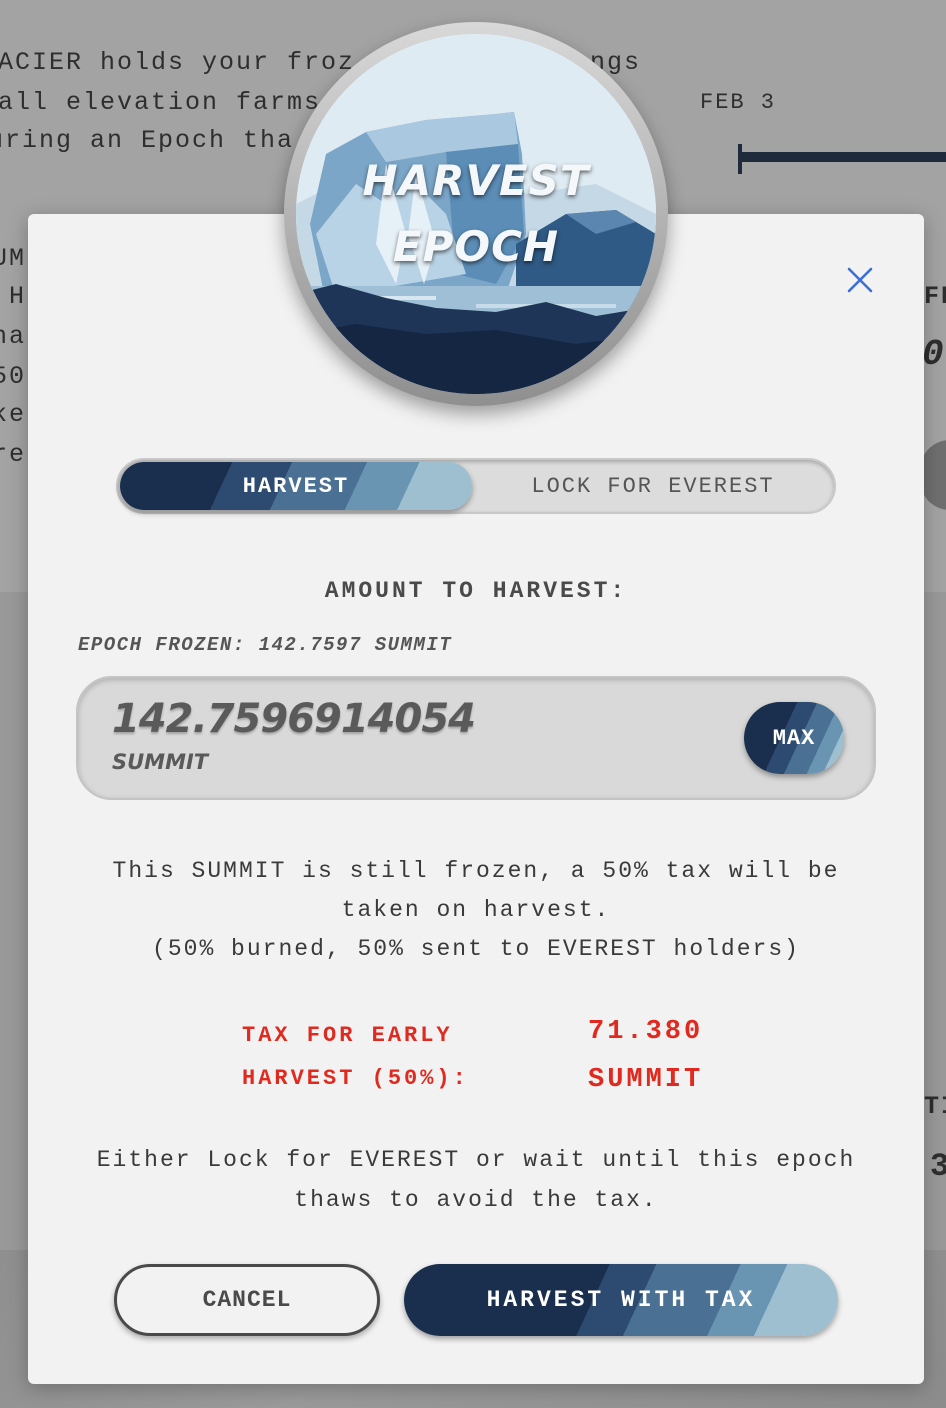 The image size is (946, 1408). Describe the element at coordinates (843, 157) in the screenshot. I see `background-slider-track` at that location.